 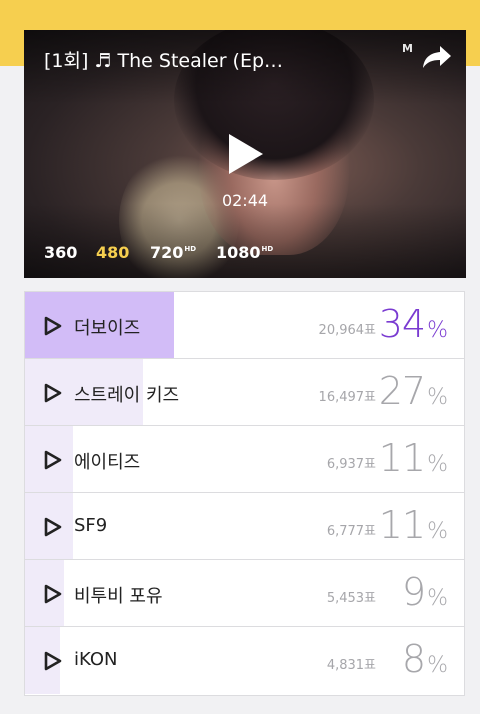 I want to click on vote-row: 스트레이 키즈 16,497표 27%, so click(x=244, y=392).